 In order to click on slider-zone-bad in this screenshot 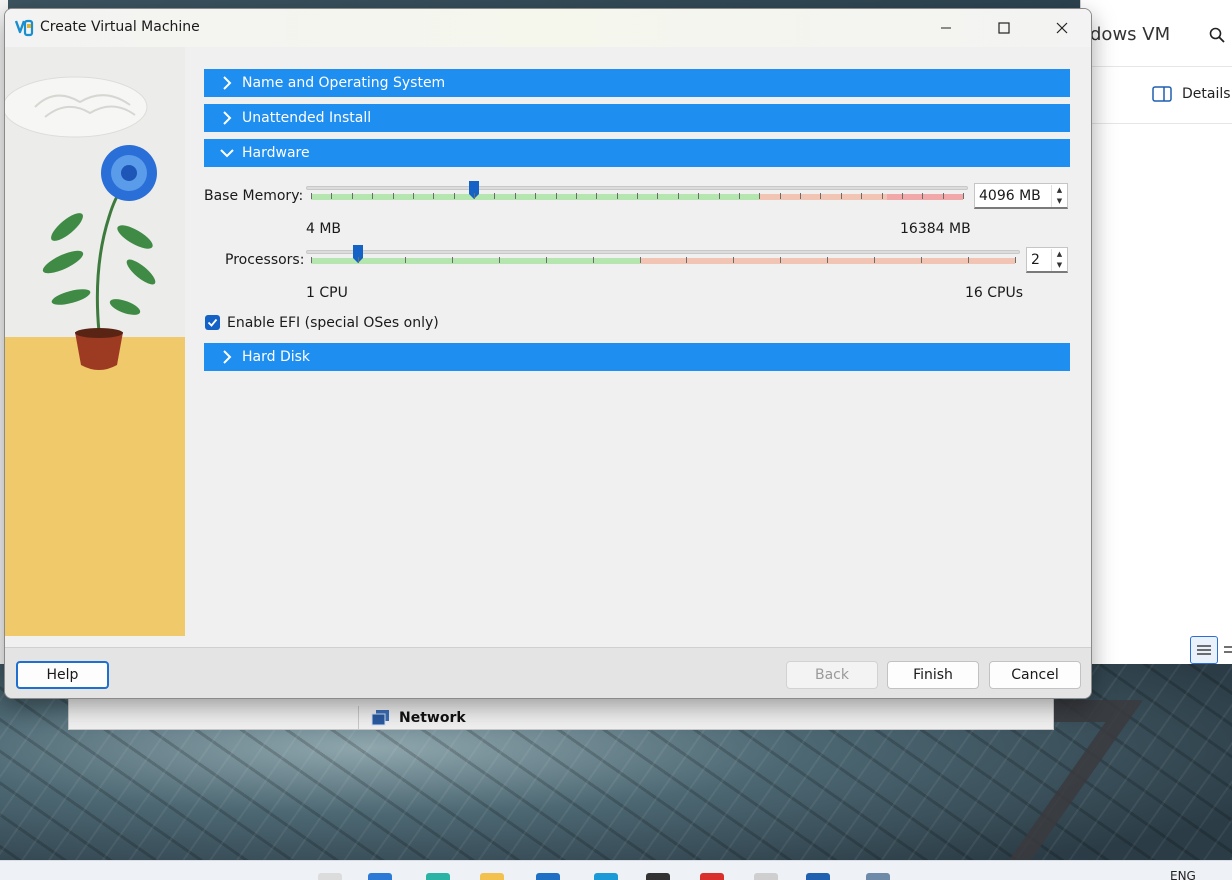, I will do `click(925, 197)`.